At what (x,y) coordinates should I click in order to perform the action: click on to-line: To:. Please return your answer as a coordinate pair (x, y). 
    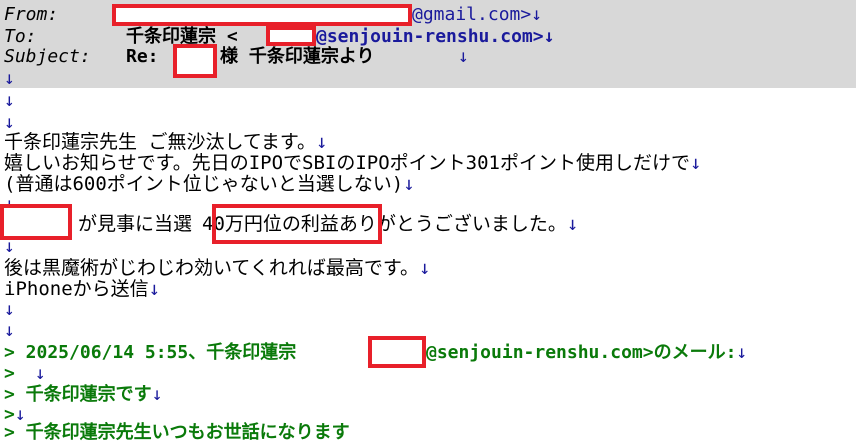
    Looking at the image, I should click on (20, 37).